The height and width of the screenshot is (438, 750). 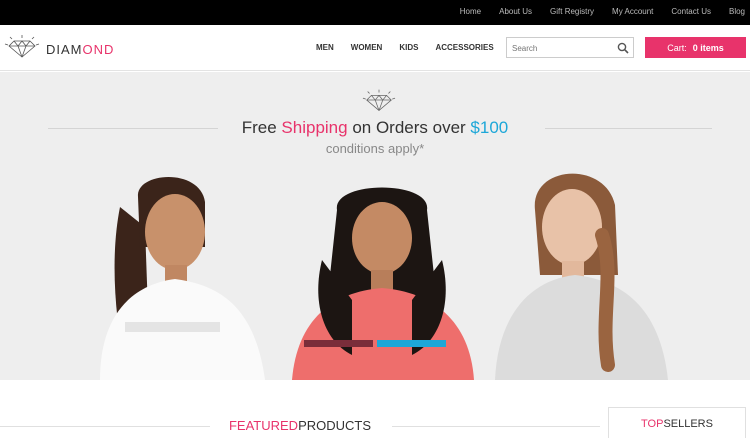 I want to click on topsellers-rest: SELLERS, so click(x=688, y=424).